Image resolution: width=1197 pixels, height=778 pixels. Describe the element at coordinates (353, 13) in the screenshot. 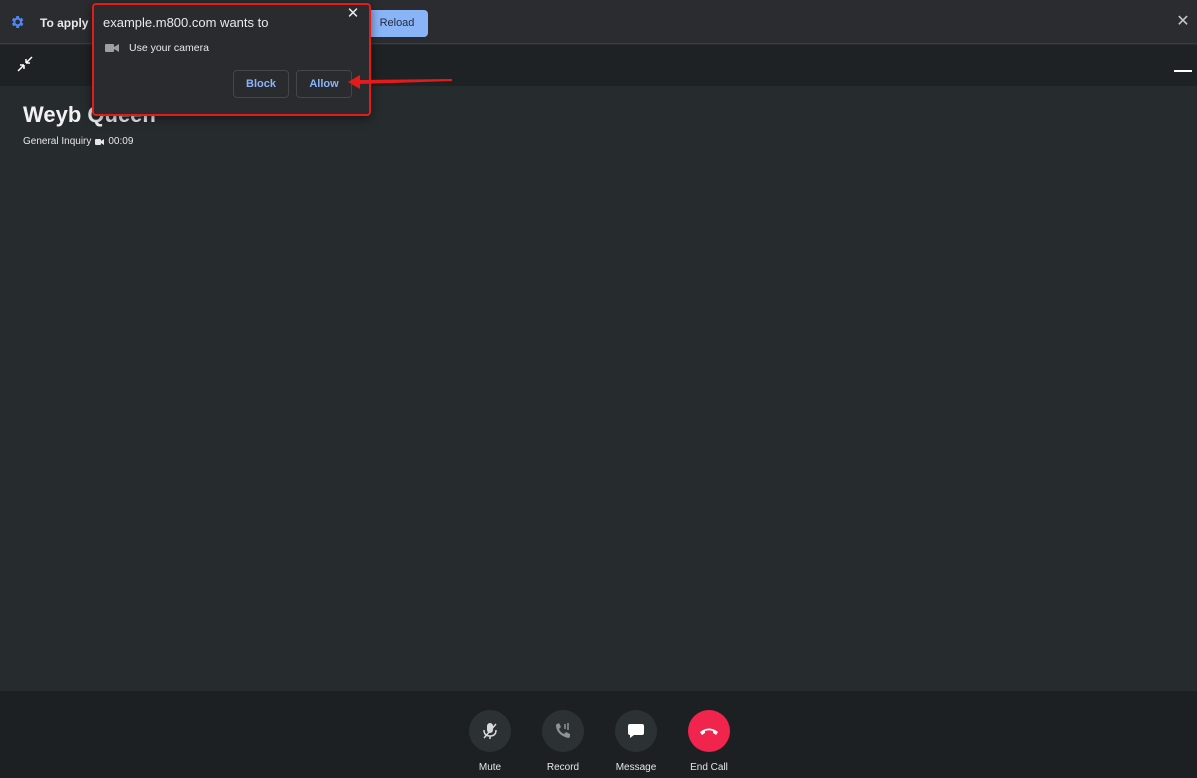

I see `dialog-close-icon: ✕` at that location.